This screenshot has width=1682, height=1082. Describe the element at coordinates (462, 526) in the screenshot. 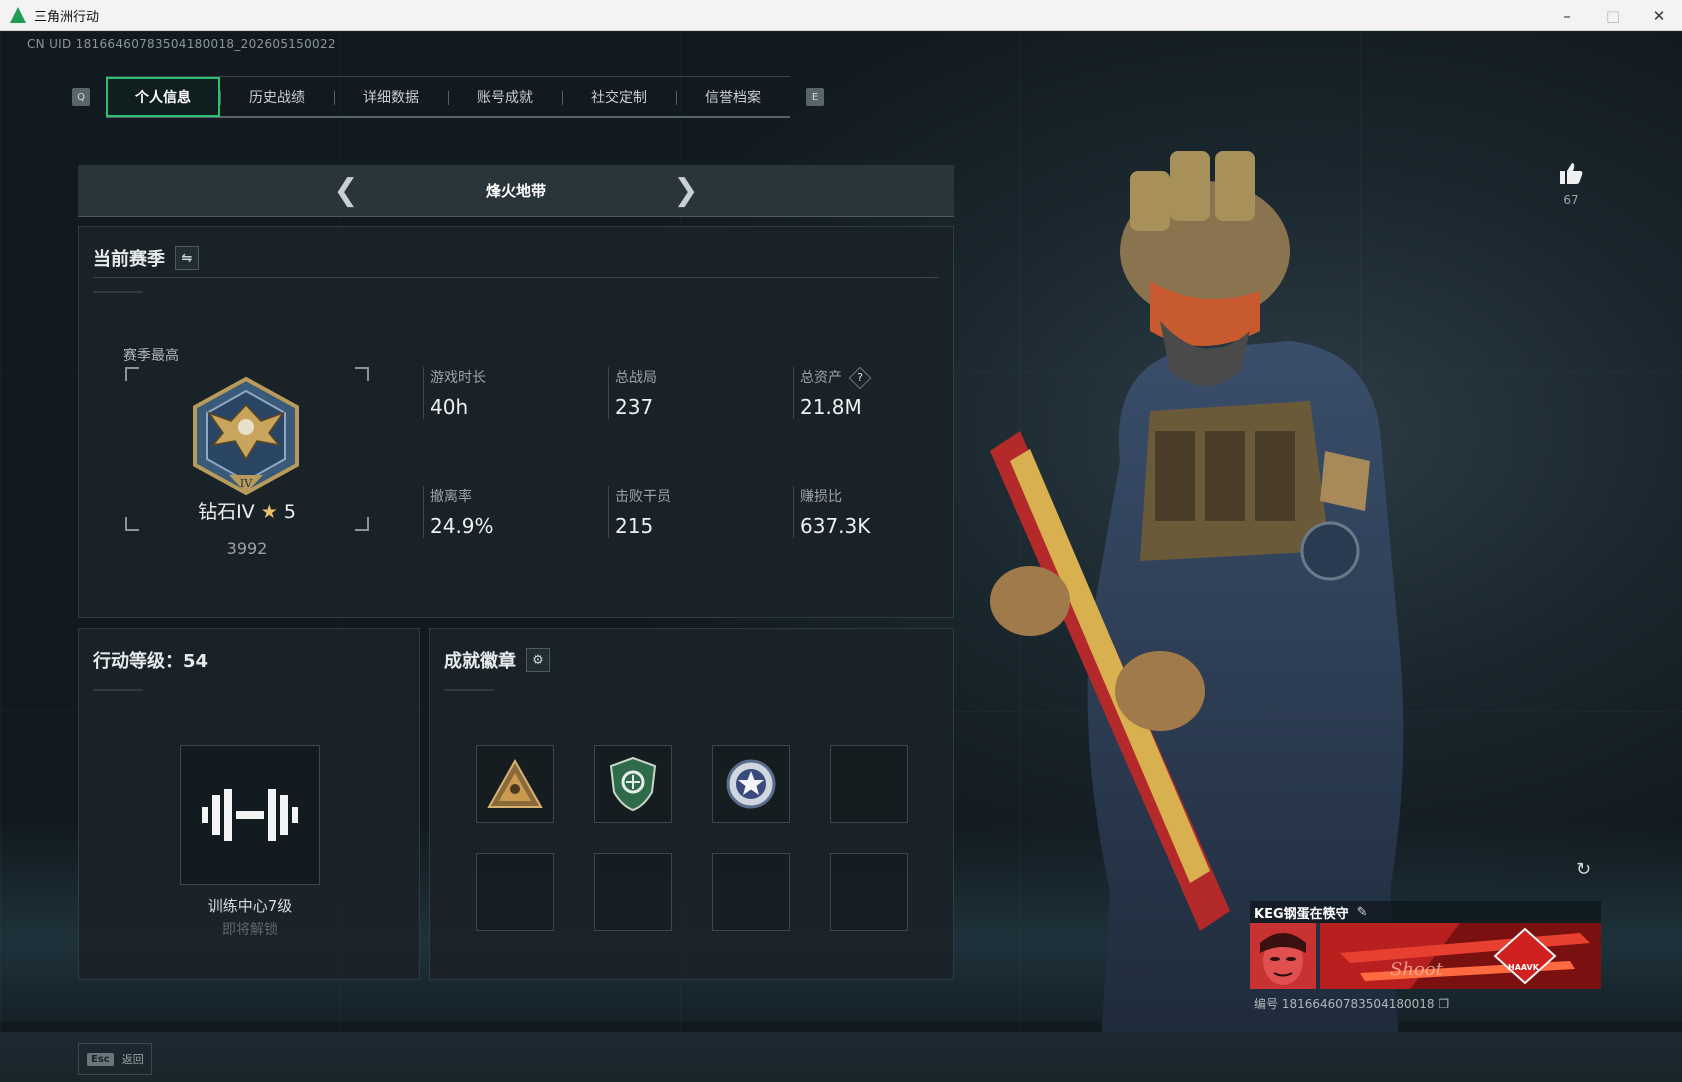

I see `stat-value: 24.9%` at that location.